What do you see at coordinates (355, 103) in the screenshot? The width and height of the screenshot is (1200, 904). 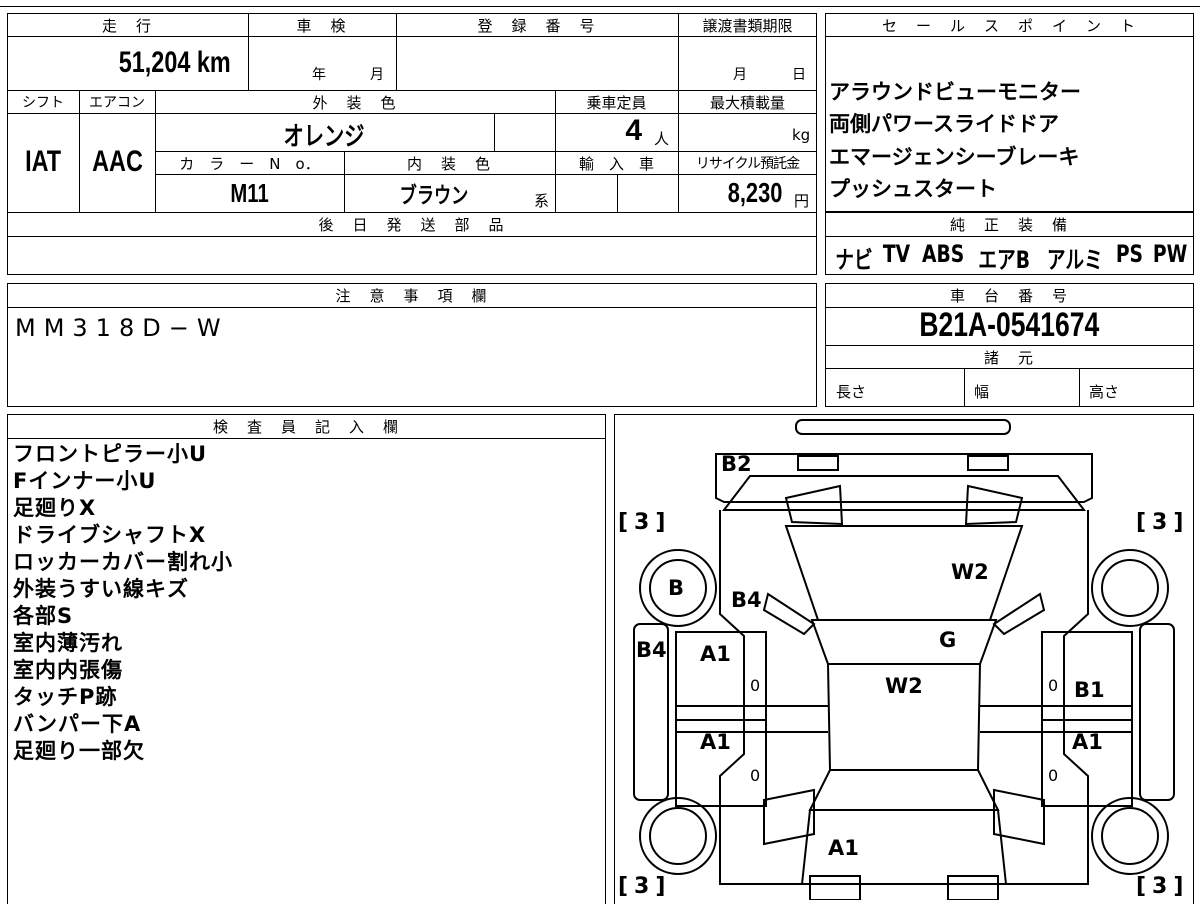 I see `exterior-color-label: 外 装 色` at bounding box center [355, 103].